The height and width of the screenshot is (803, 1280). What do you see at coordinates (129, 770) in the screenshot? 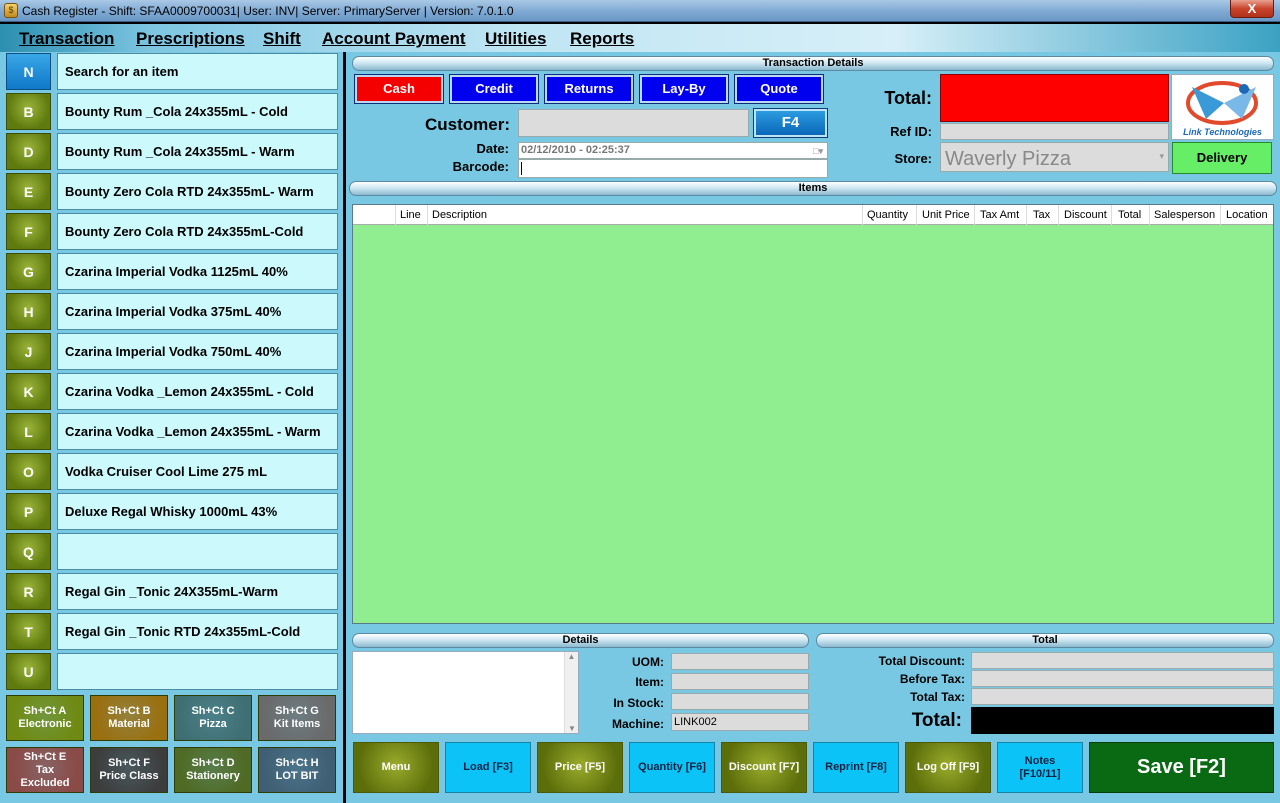
I see `category-shortcut-button: Sh+Ct F Price Class` at bounding box center [129, 770].